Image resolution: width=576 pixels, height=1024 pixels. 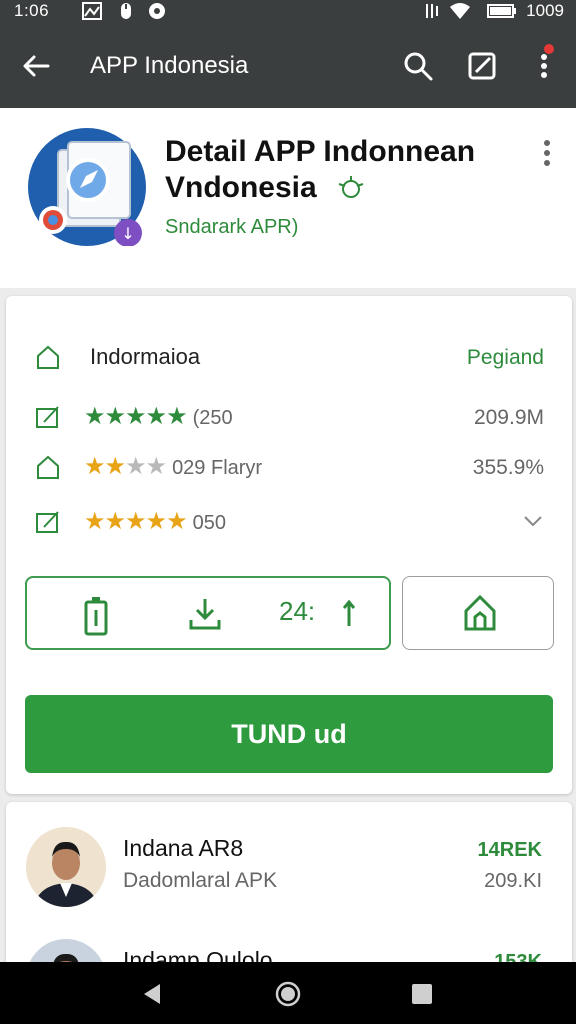 What do you see at coordinates (200, 880) in the screenshot?
I see `list-item-subtitle: Dadomlaral APK` at bounding box center [200, 880].